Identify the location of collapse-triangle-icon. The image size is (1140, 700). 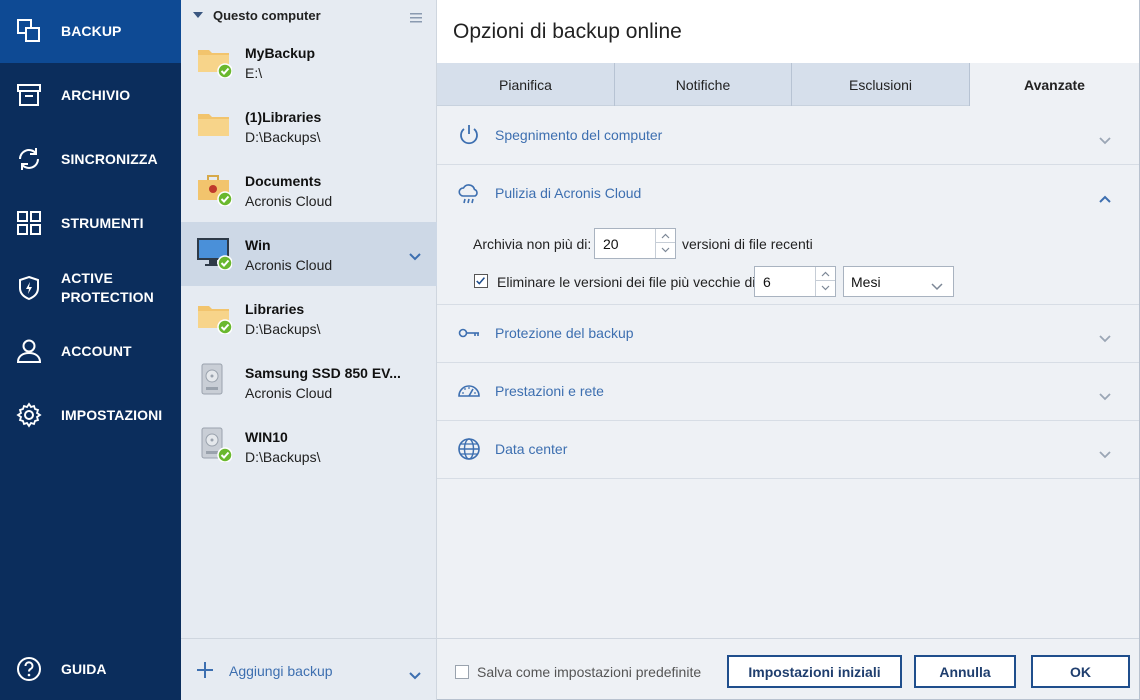
(198, 15).